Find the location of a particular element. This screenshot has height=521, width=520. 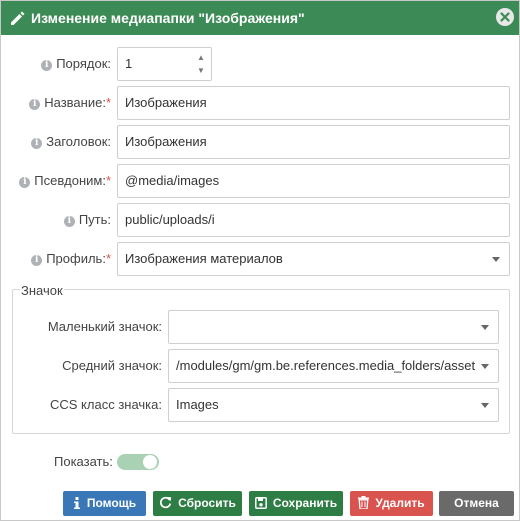

order-value: 1 is located at coordinates (129, 63).